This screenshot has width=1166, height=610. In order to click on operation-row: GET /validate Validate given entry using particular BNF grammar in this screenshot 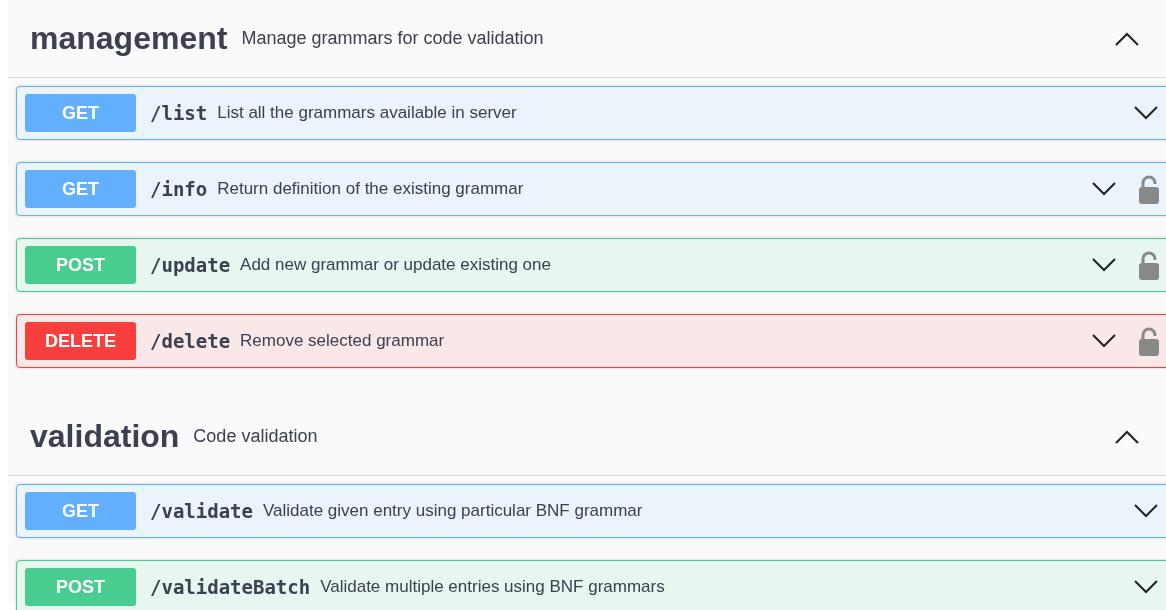, I will do `click(591, 511)`.